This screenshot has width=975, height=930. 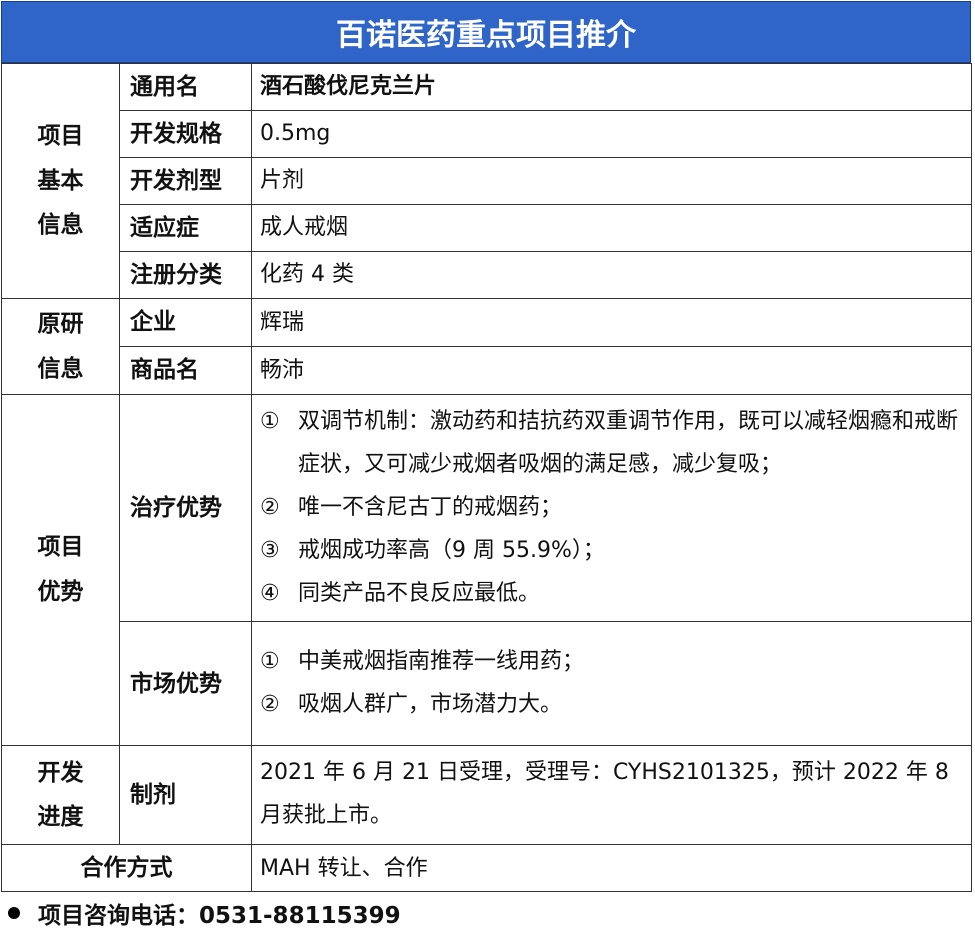 What do you see at coordinates (611, 87) in the screenshot?
I see `row-value: 酒石酸伐尼克兰片` at bounding box center [611, 87].